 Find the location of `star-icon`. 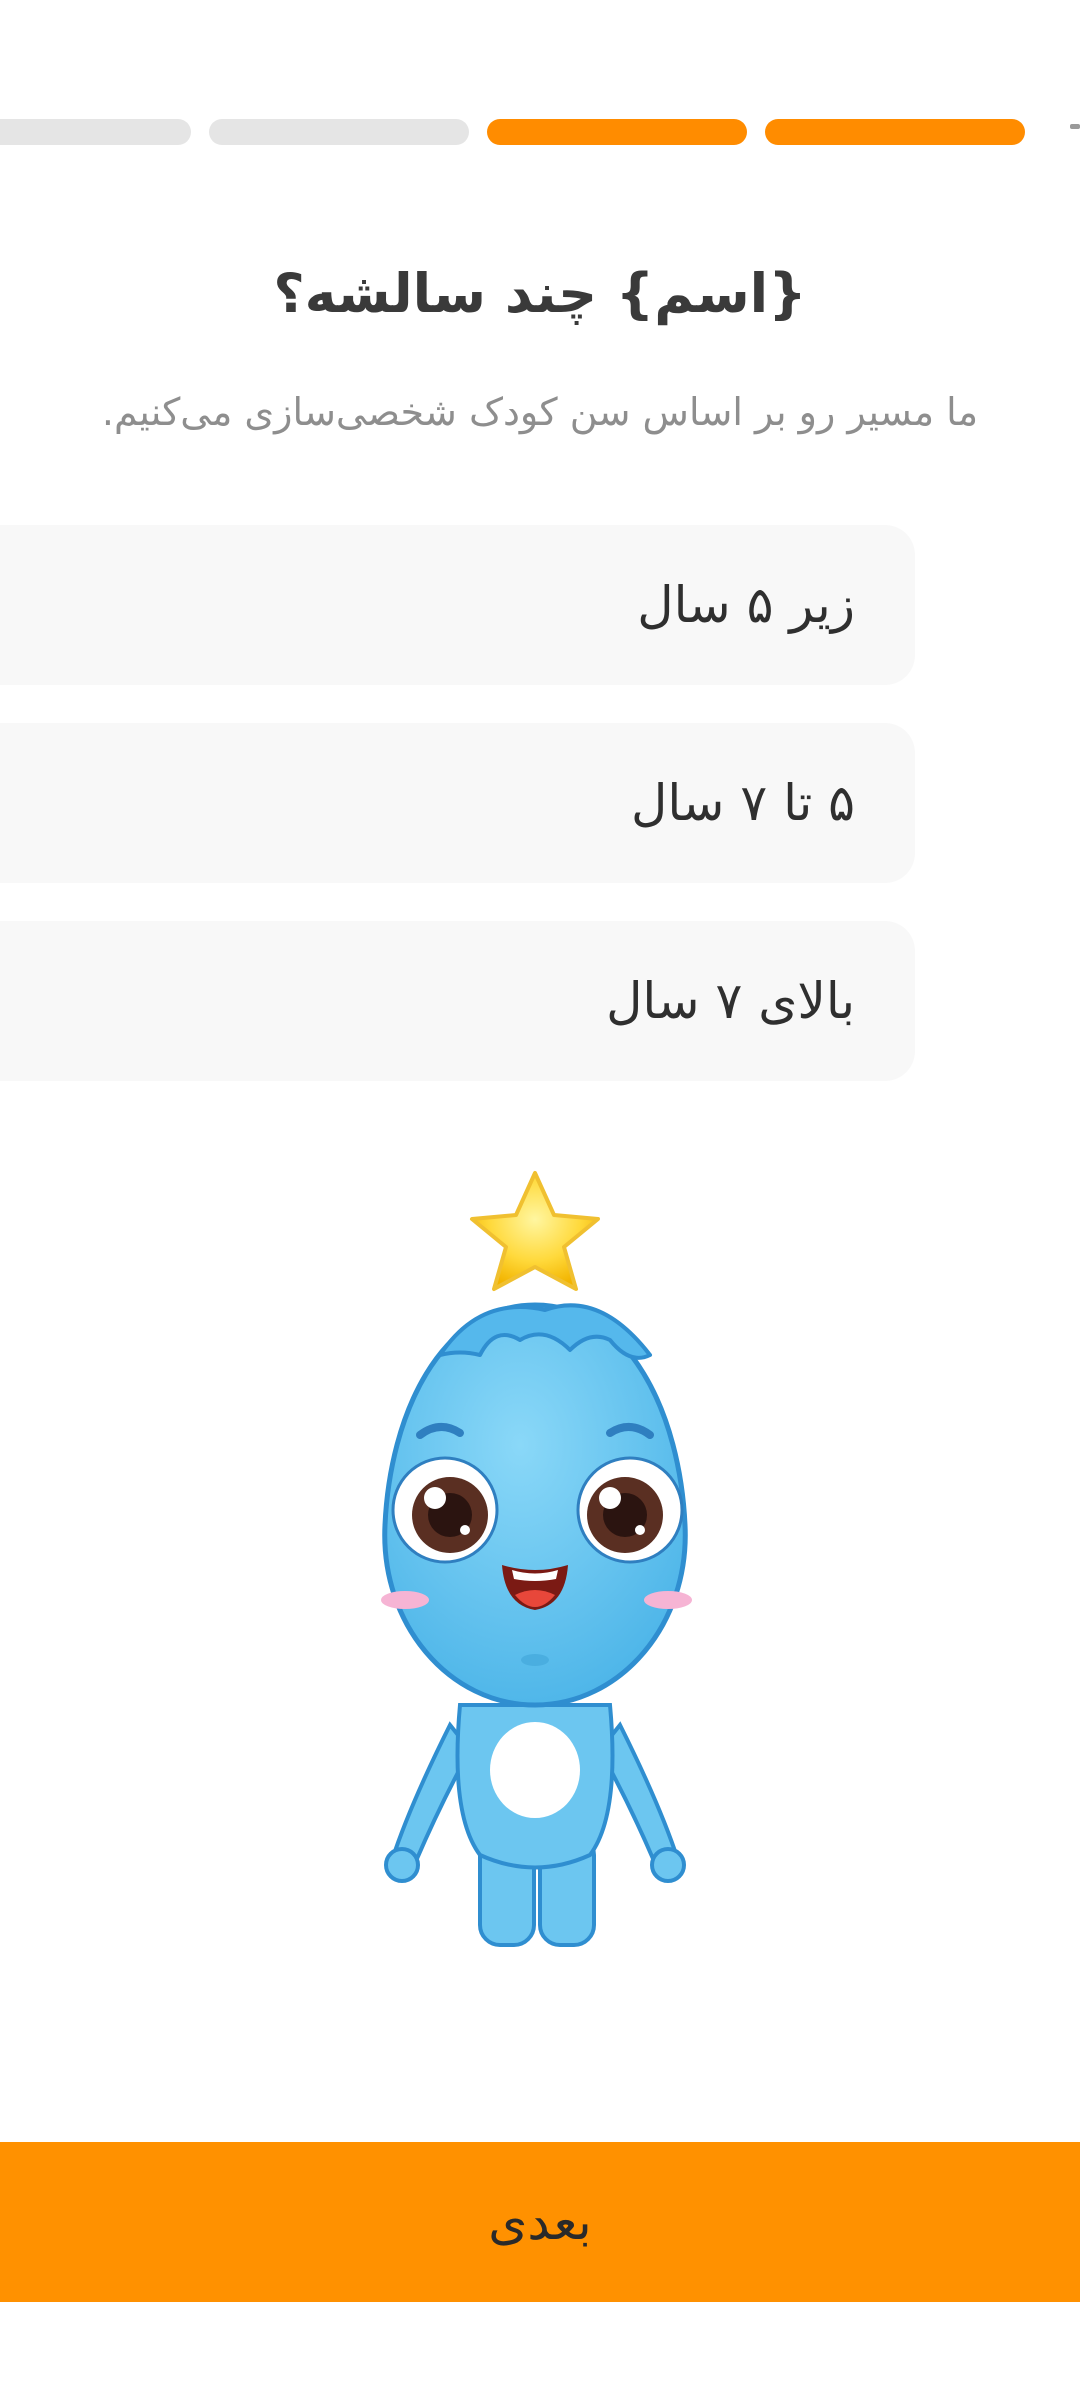

star-icon is located at coordinates (535, 1231).